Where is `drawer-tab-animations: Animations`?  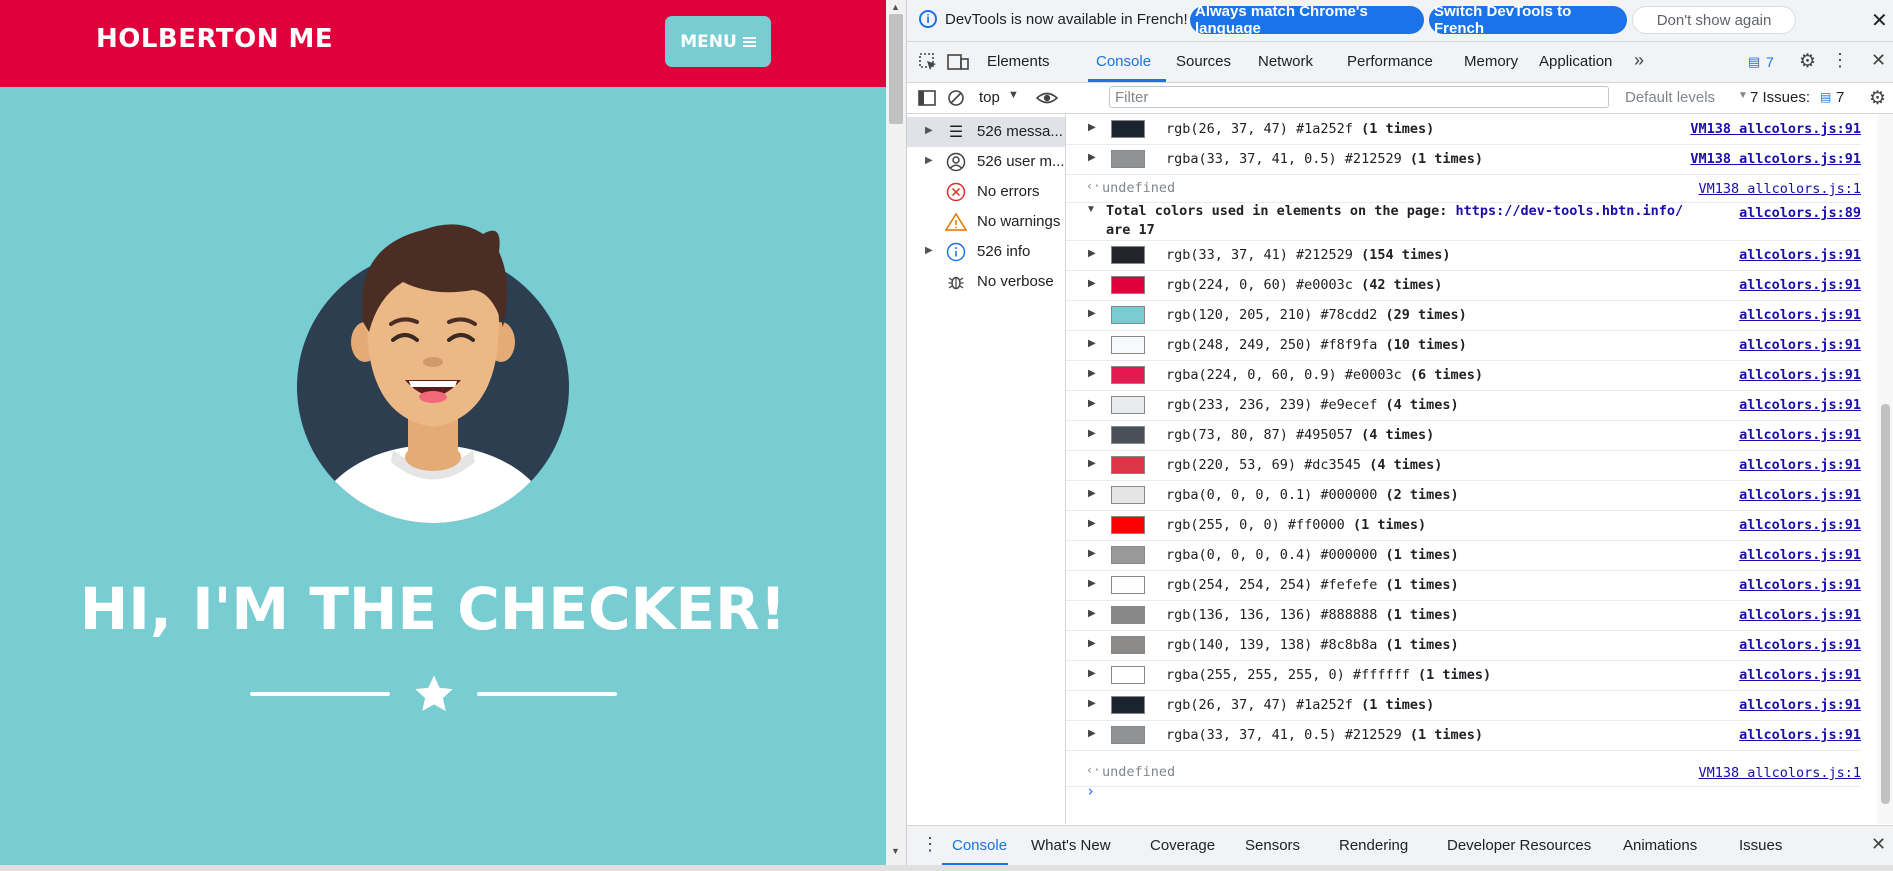
drawer-tab-animations: Animations is located at coordinates (1660, 845).